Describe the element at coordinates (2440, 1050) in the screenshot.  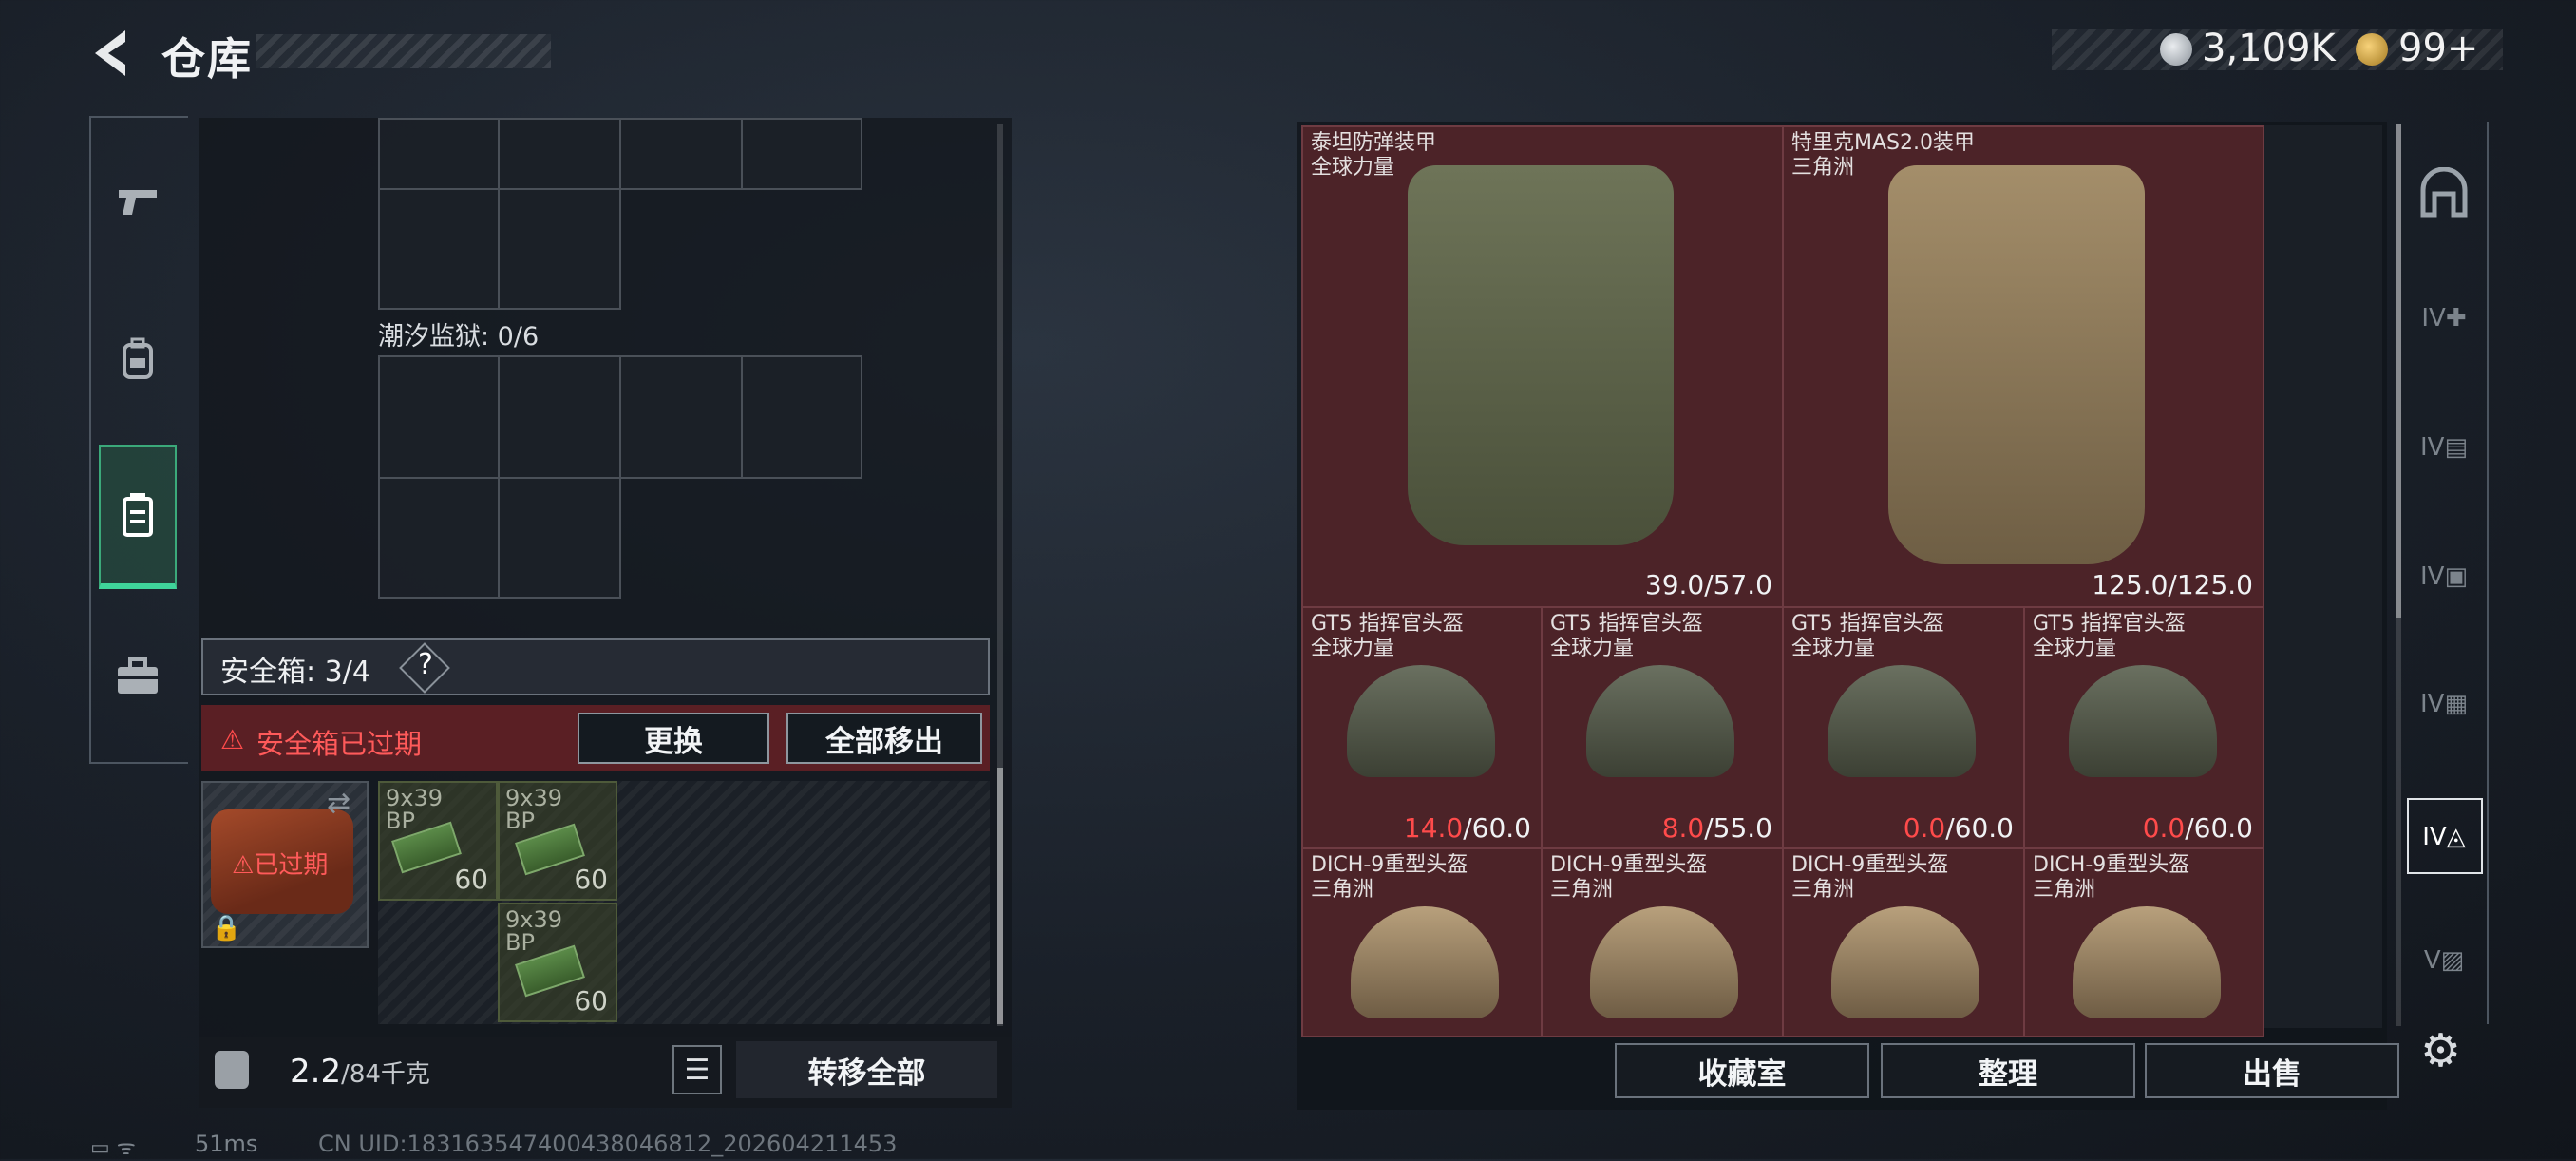
I see `gear-icon: ⚙` at that location.